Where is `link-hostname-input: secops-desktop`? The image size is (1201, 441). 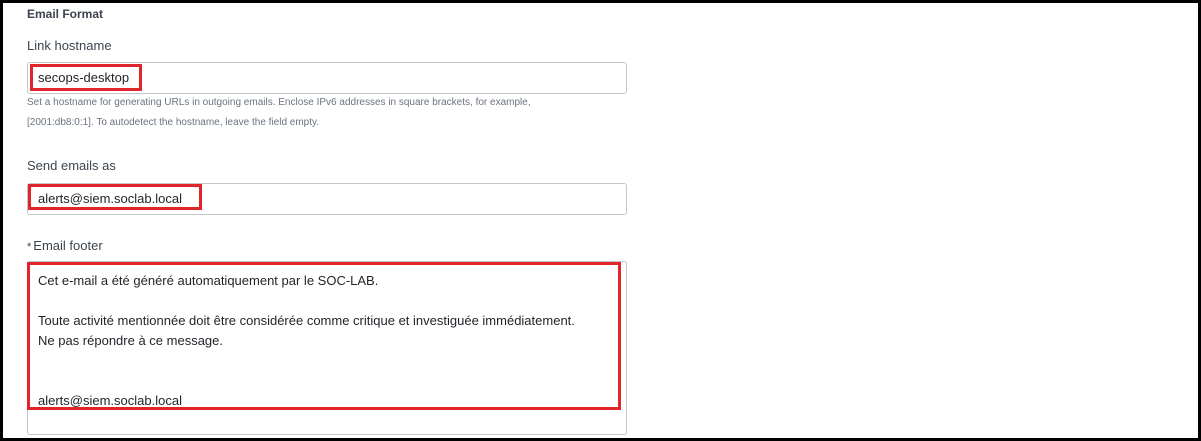 link-hostname-input: secops-desktop is located at coordinates (327, 78).